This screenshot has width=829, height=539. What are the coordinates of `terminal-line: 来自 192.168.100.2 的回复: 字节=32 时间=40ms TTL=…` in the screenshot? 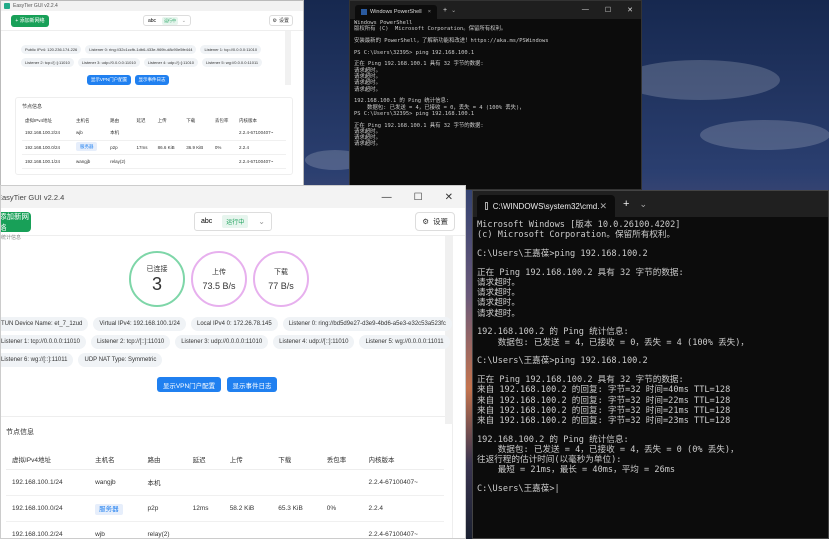 It's located at (604, 390).